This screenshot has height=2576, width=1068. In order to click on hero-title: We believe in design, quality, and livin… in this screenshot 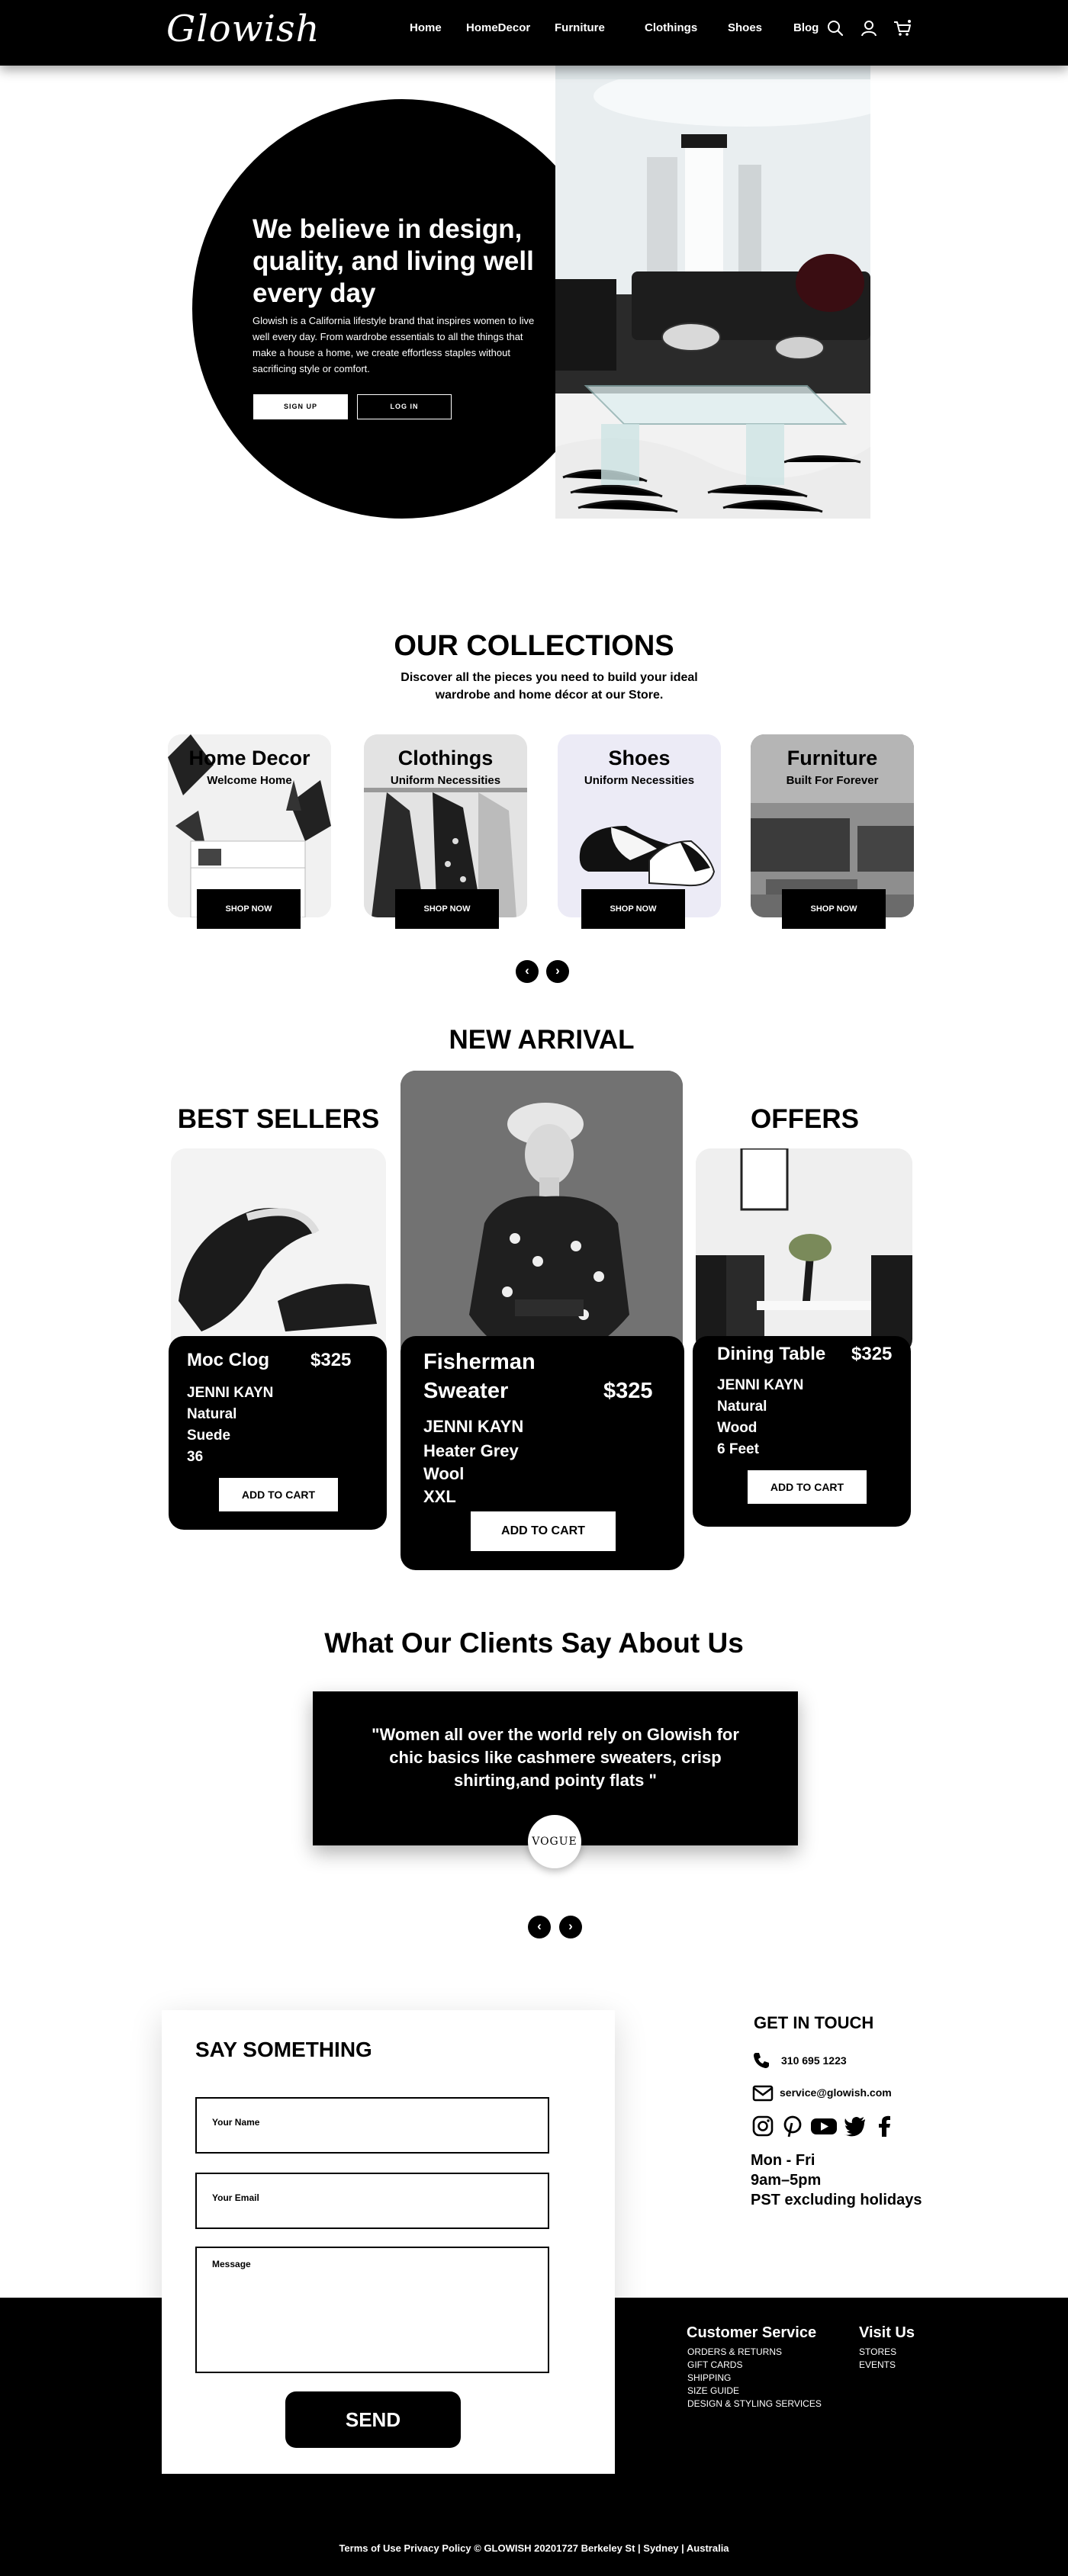, I will do `click(394, 261)`.